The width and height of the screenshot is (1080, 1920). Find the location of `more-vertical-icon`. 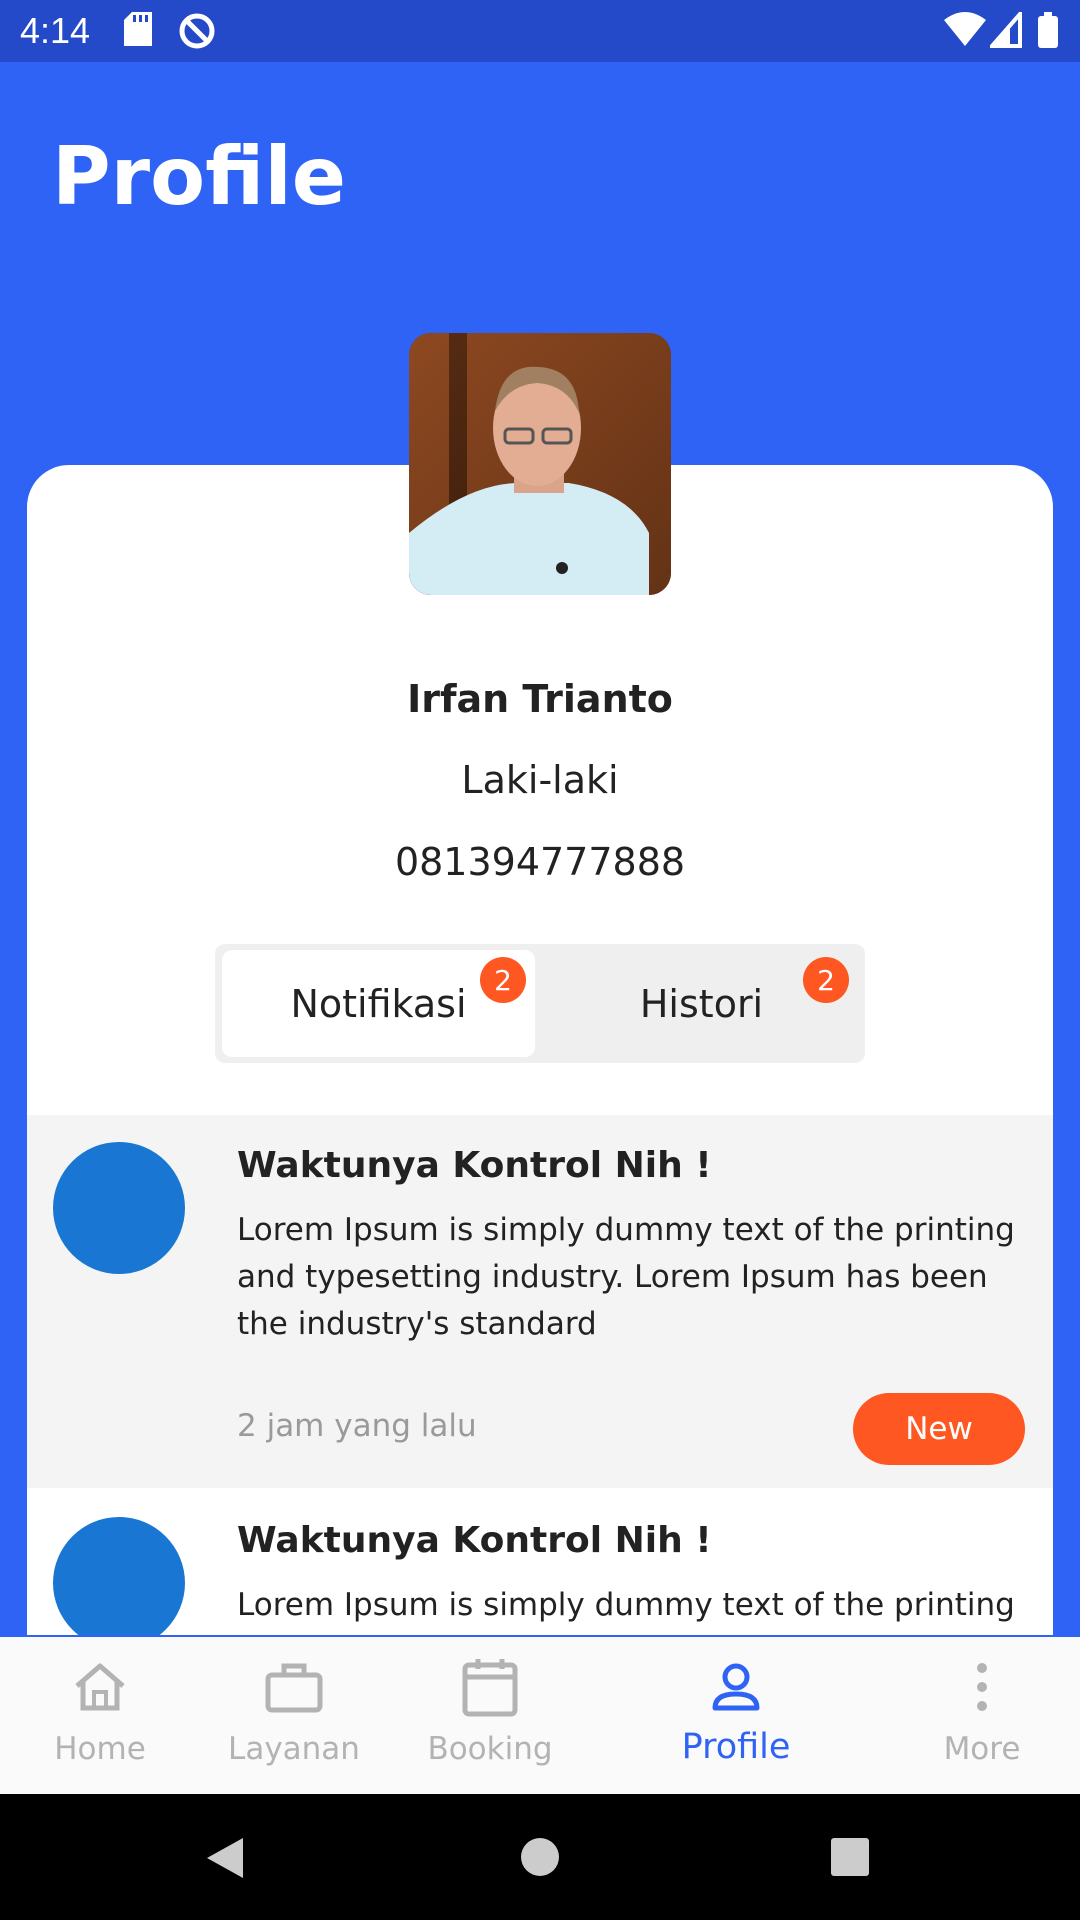

more-vertical-icon is located at coordinates (982, 1687).